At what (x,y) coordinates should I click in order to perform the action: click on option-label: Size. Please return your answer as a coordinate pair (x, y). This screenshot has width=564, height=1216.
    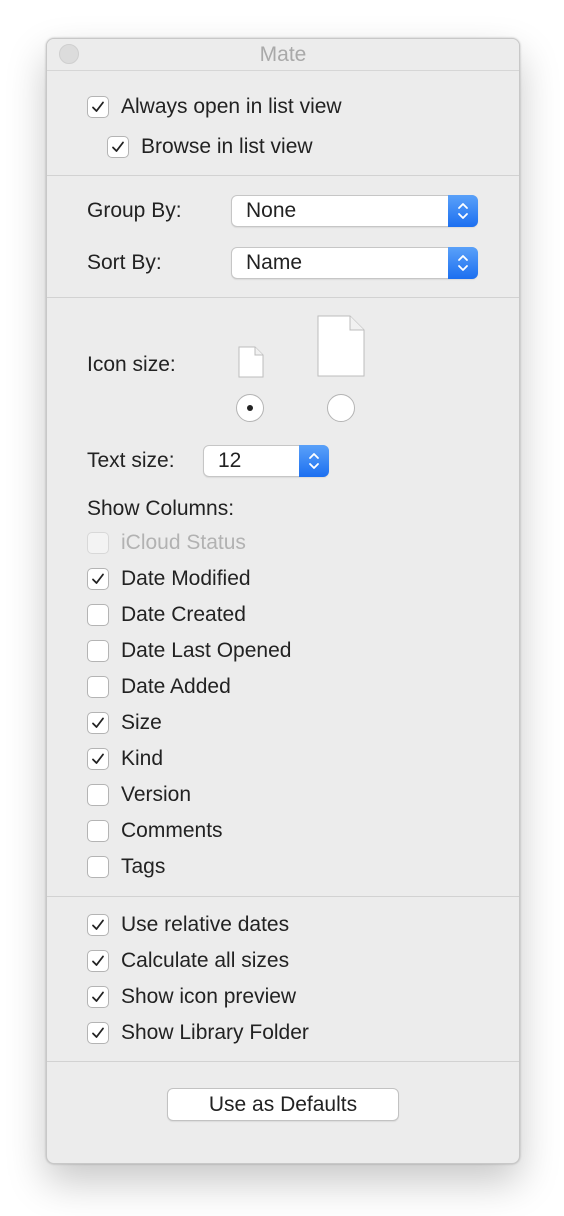
    Looking at the image, I should click on (141, 722).